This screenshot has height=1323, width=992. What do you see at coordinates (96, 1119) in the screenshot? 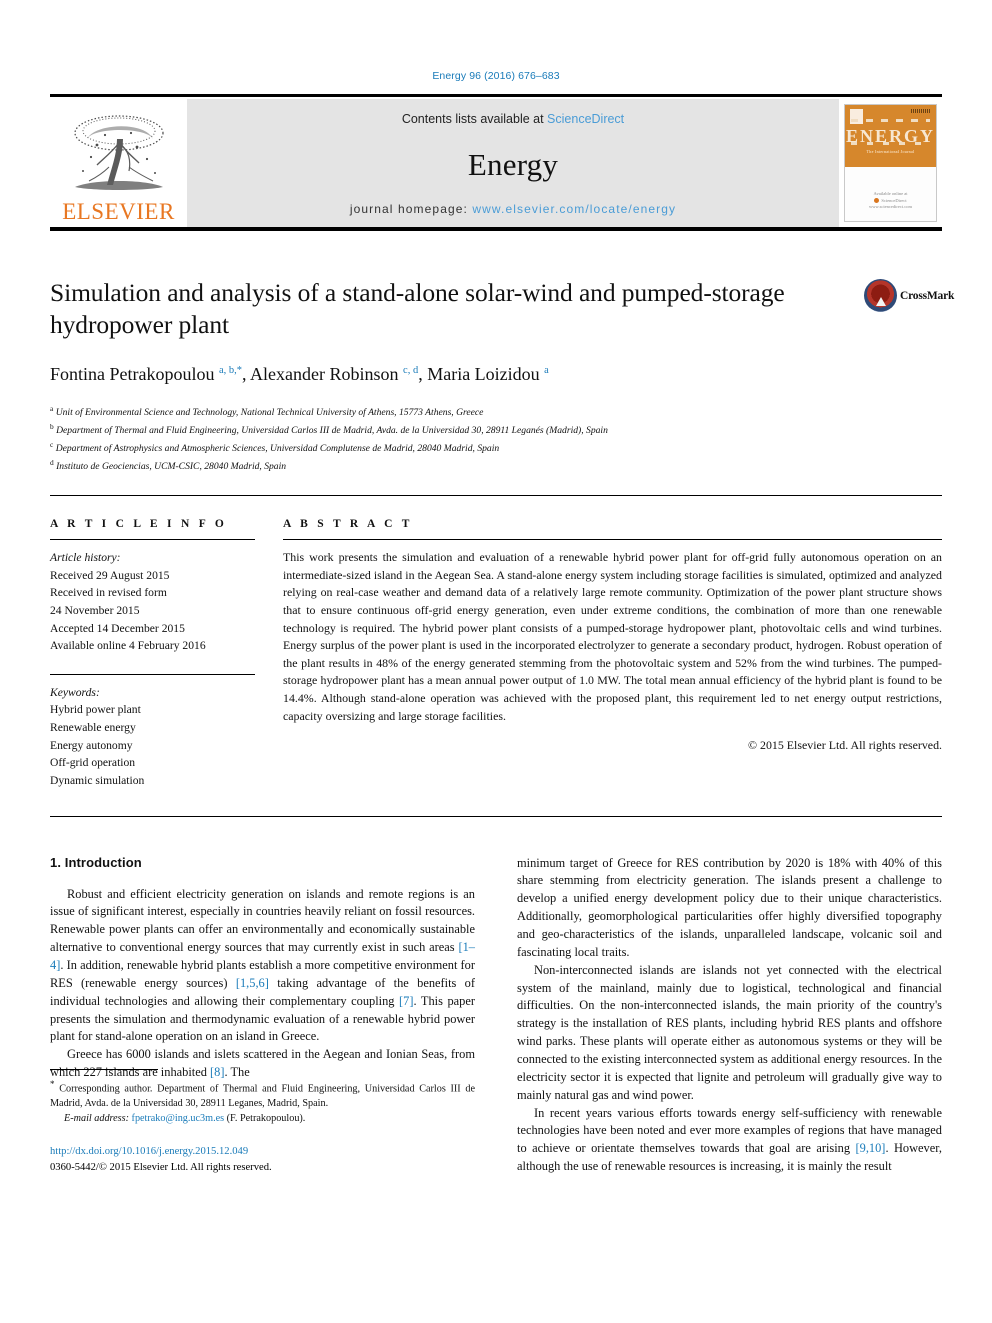
I see `email-label: E-mail address:` at bounding box center [96, 1119].